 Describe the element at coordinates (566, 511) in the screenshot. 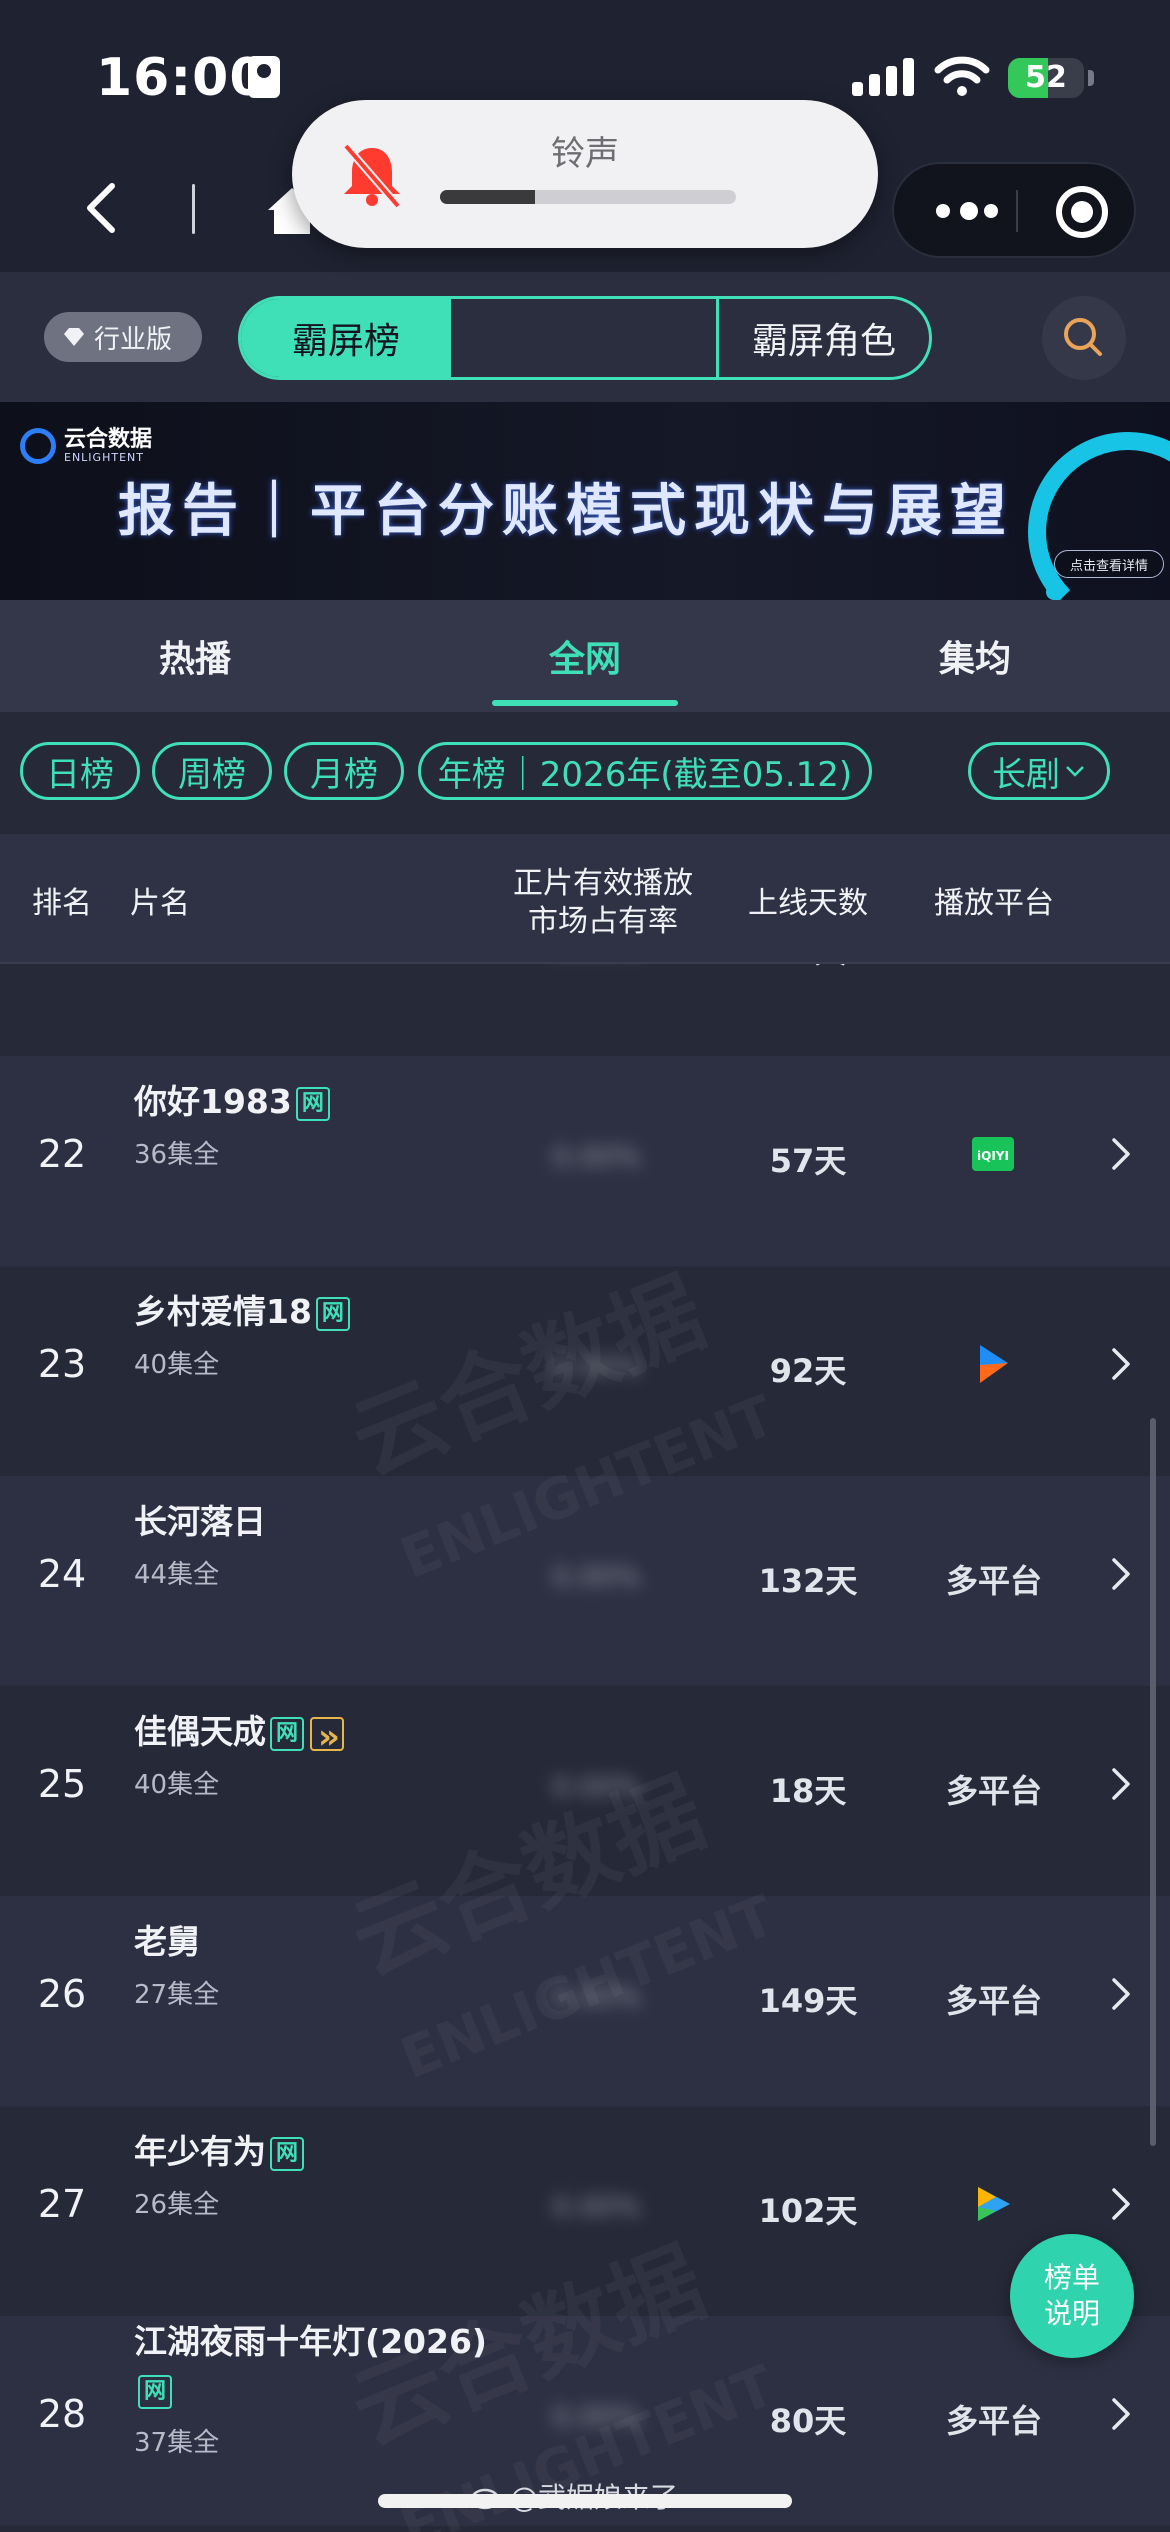

I see `banner-title: 报告｜平台分账模式现状与展望` at that location.